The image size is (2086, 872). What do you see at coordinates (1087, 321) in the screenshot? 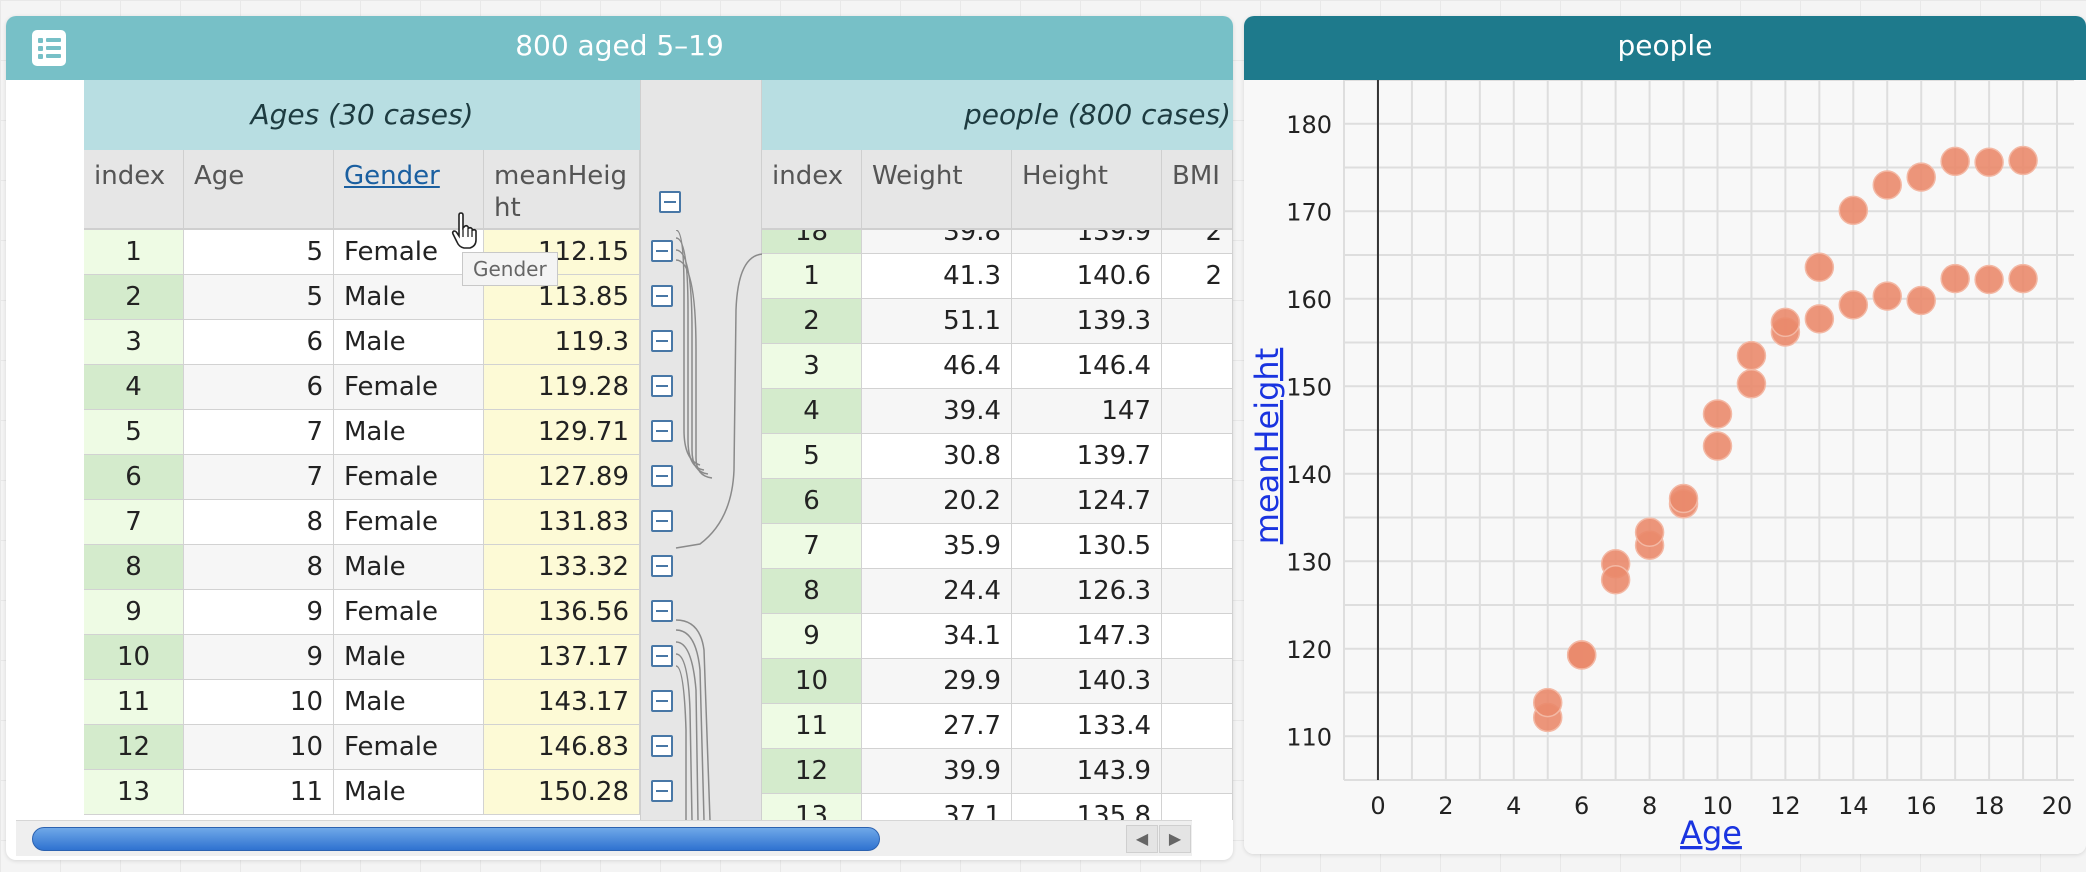
I see `people-height-cell: 139.3` at bounding box center [1087, 321].